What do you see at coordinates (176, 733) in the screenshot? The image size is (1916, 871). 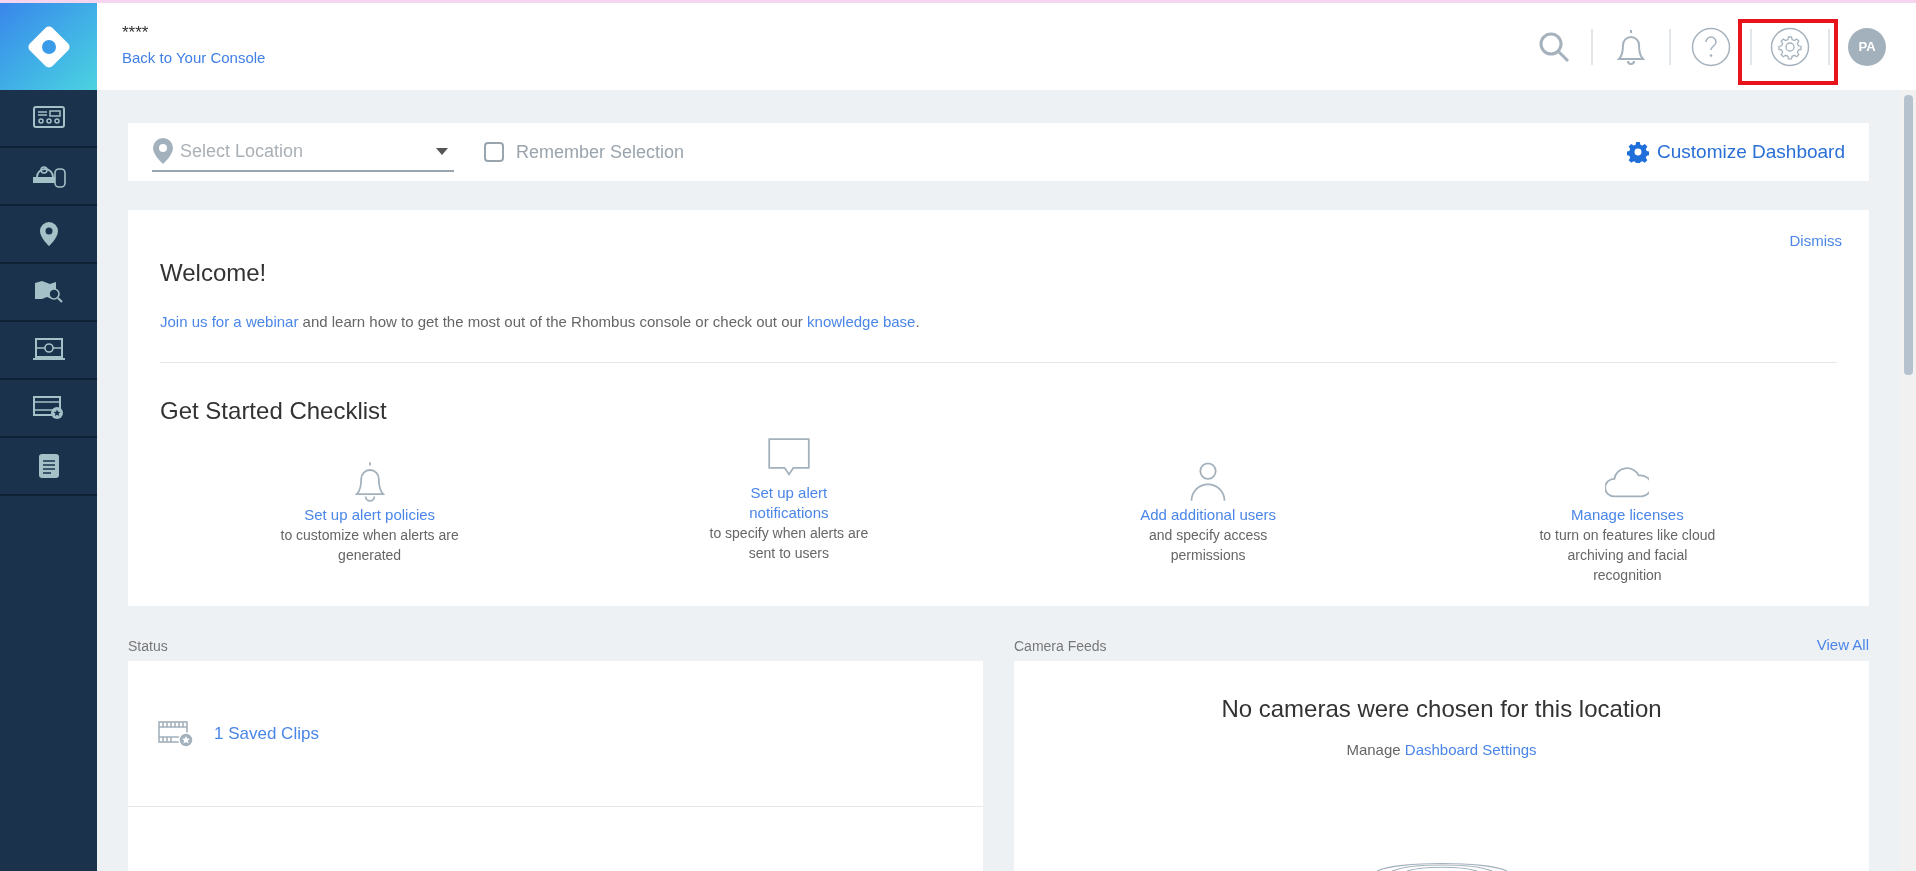 I see `saved-clips-icon` at bounding box center [176, 733].